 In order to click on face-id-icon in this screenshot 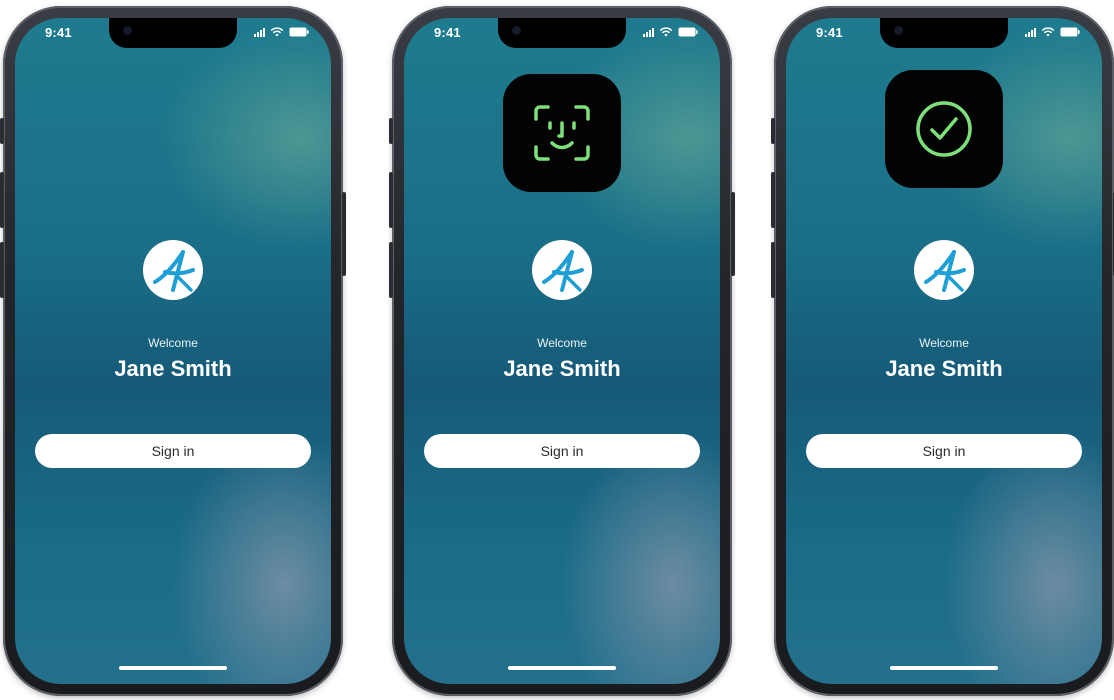, I will do `click(562, 133)`.